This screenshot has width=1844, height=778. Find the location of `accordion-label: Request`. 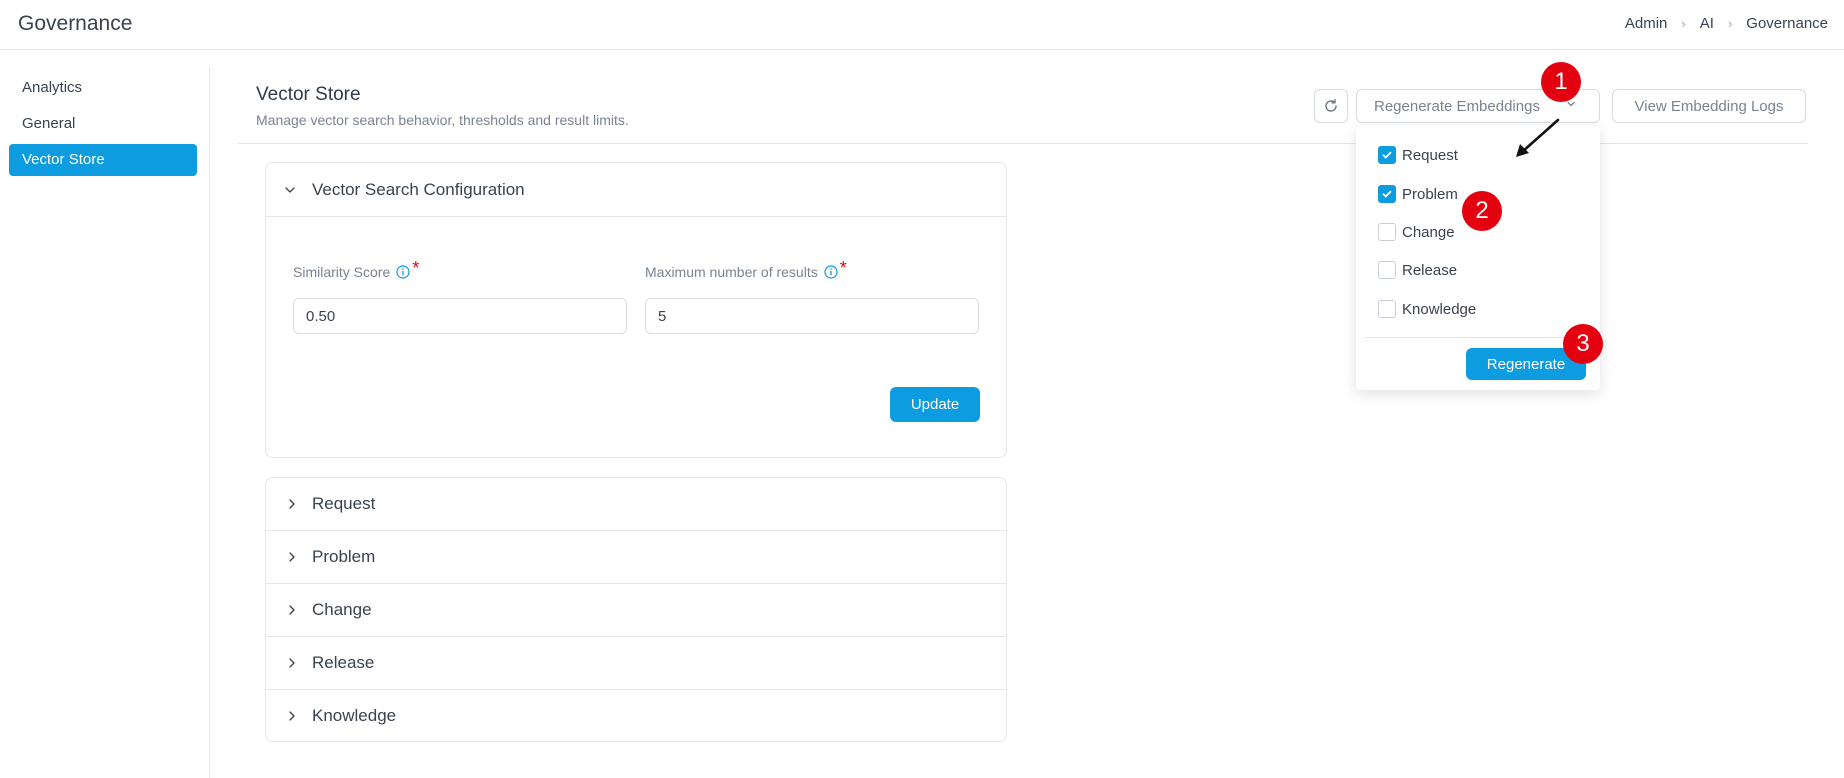

accordion-label: Request is located at coordinates (344, 503).